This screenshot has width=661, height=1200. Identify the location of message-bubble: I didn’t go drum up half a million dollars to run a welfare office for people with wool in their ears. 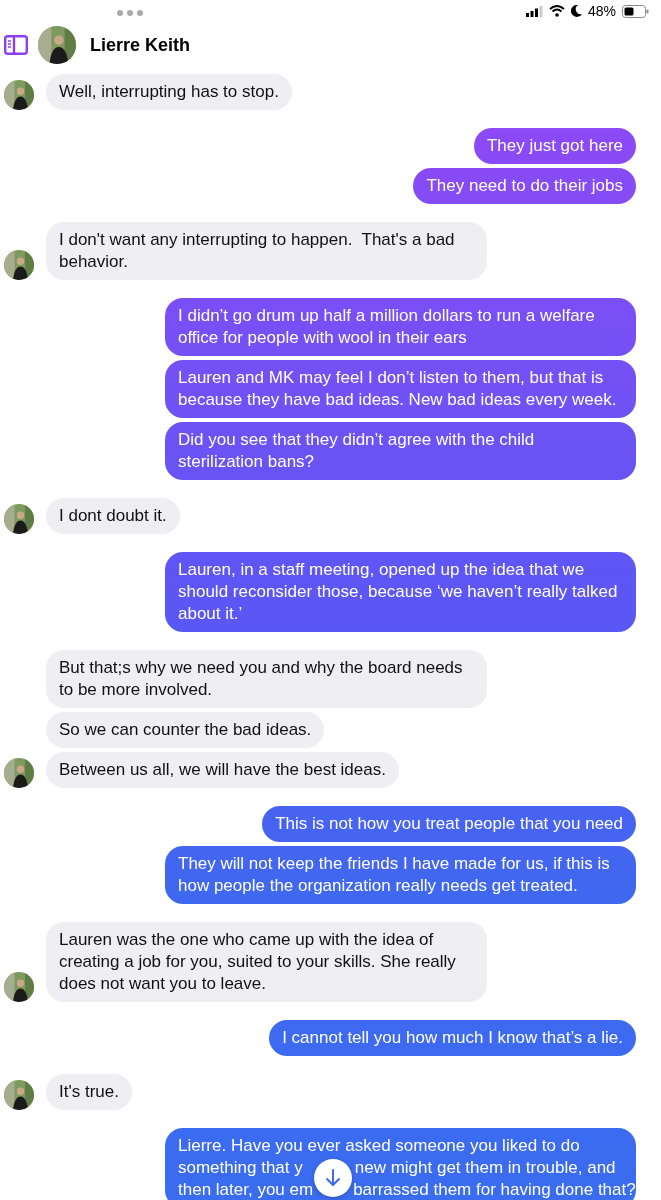
(400, 327).